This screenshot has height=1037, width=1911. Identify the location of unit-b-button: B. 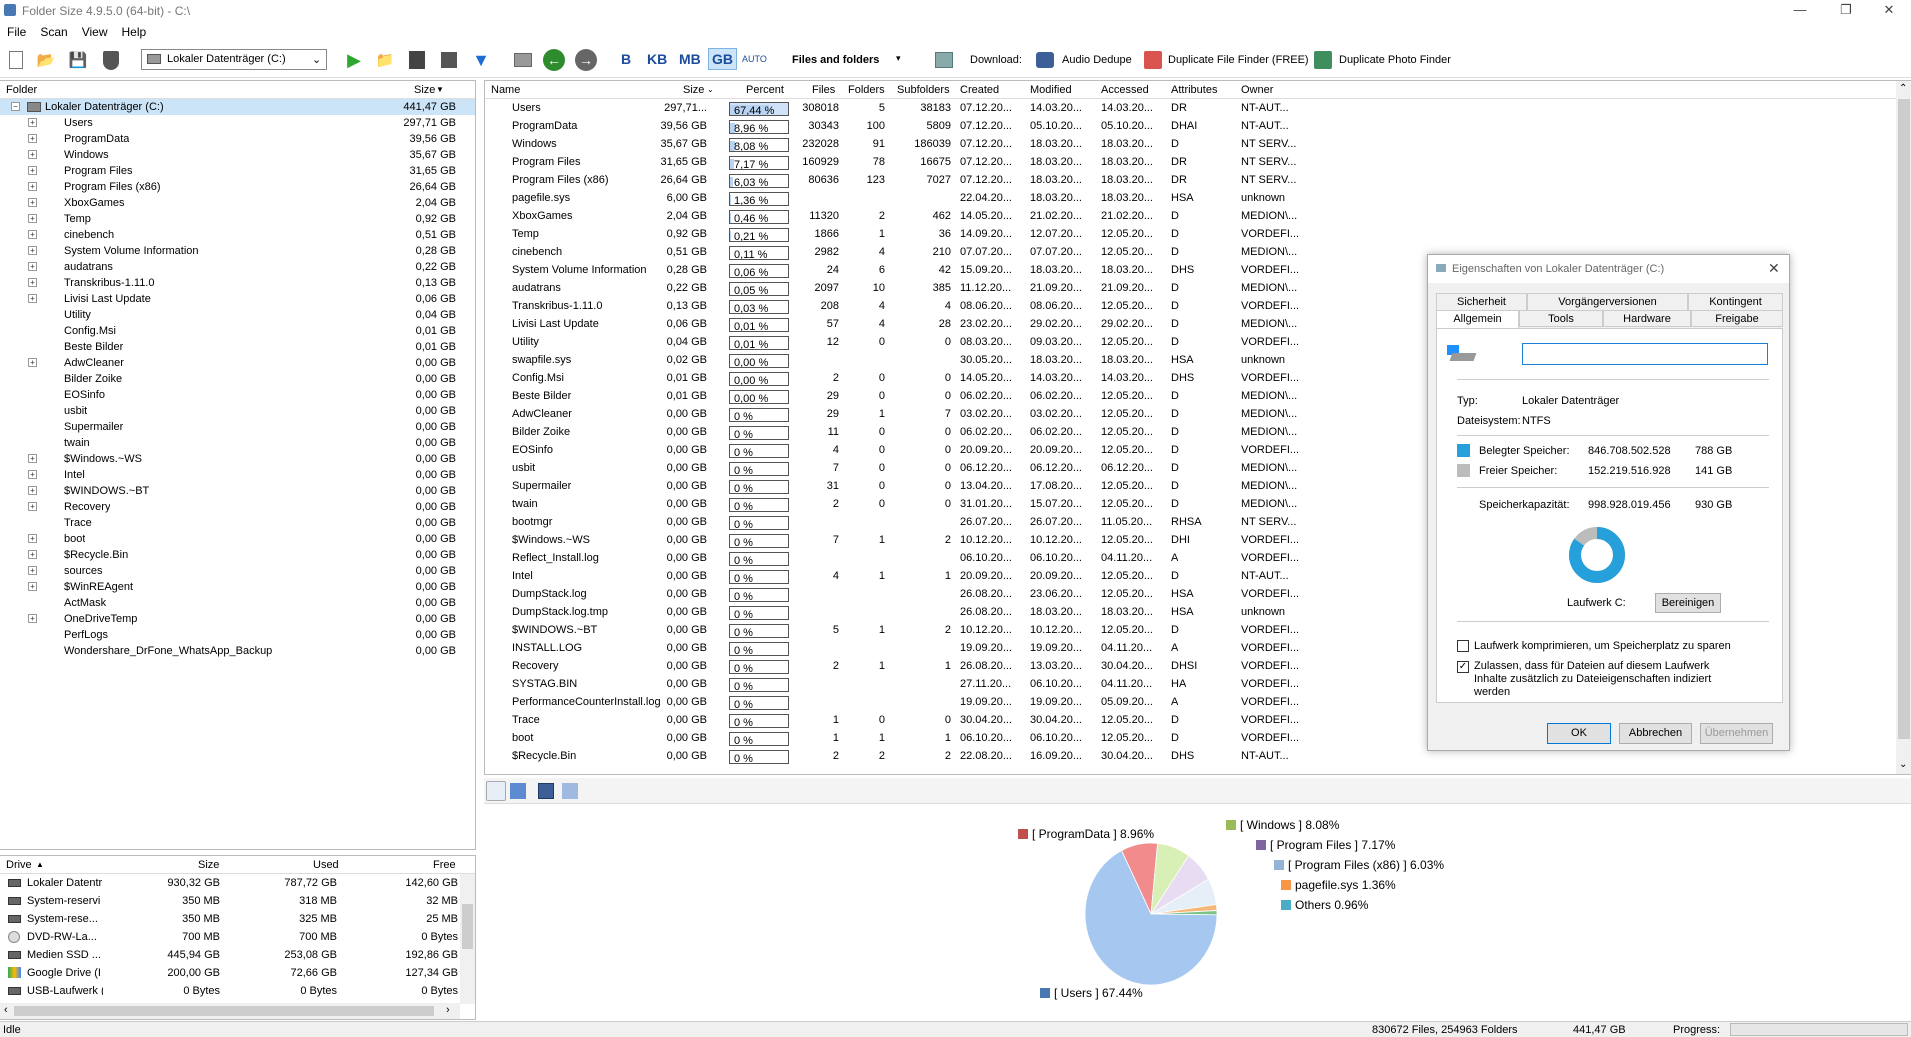
(626, 59).